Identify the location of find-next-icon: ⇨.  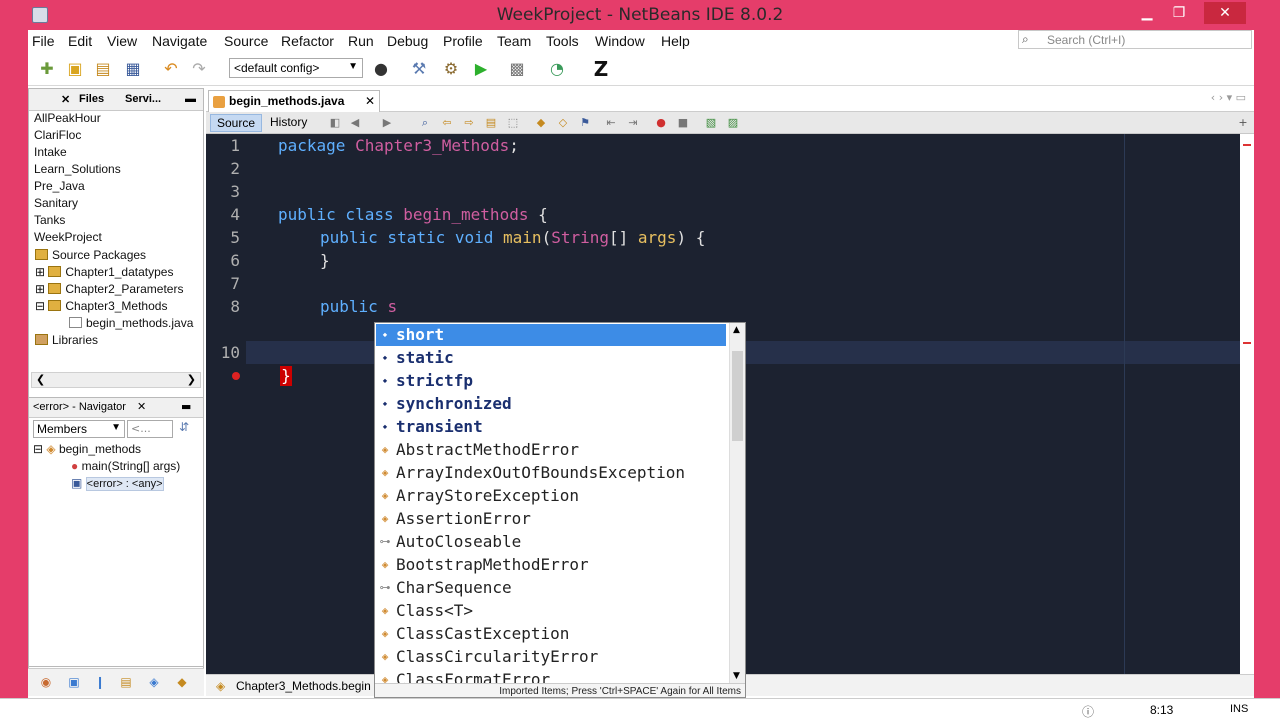
(469, 123).